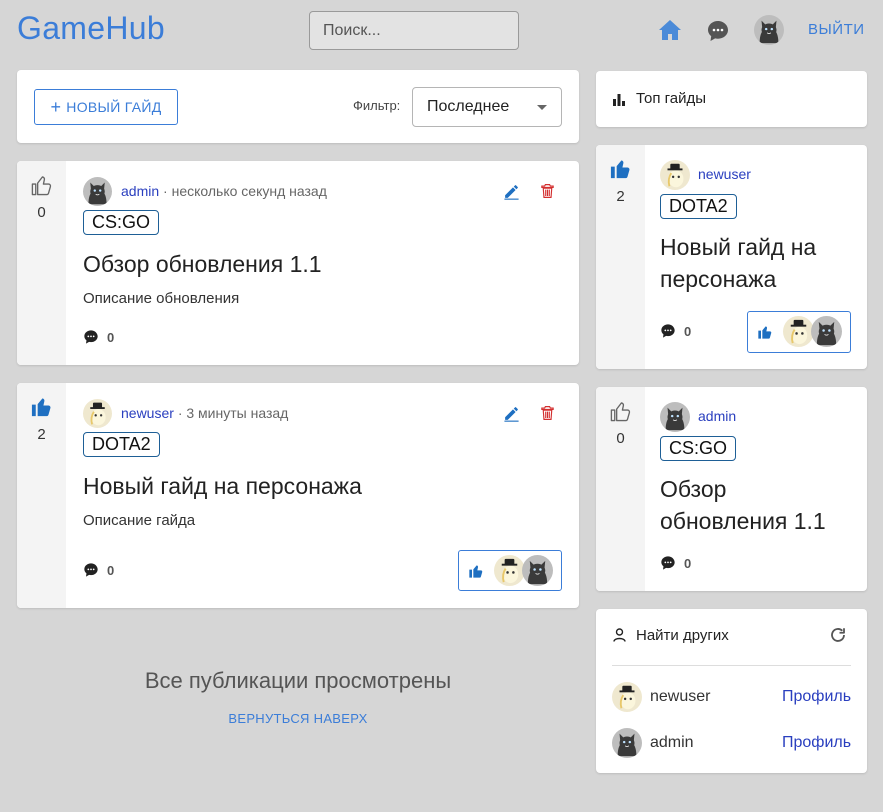 Image resolution: width=883 pixels, height=812 pixels. What do you see at coordinates (718, 279) in the screenshot?
I see `post-title-line: персонажа` at bounding box center [718, 279].